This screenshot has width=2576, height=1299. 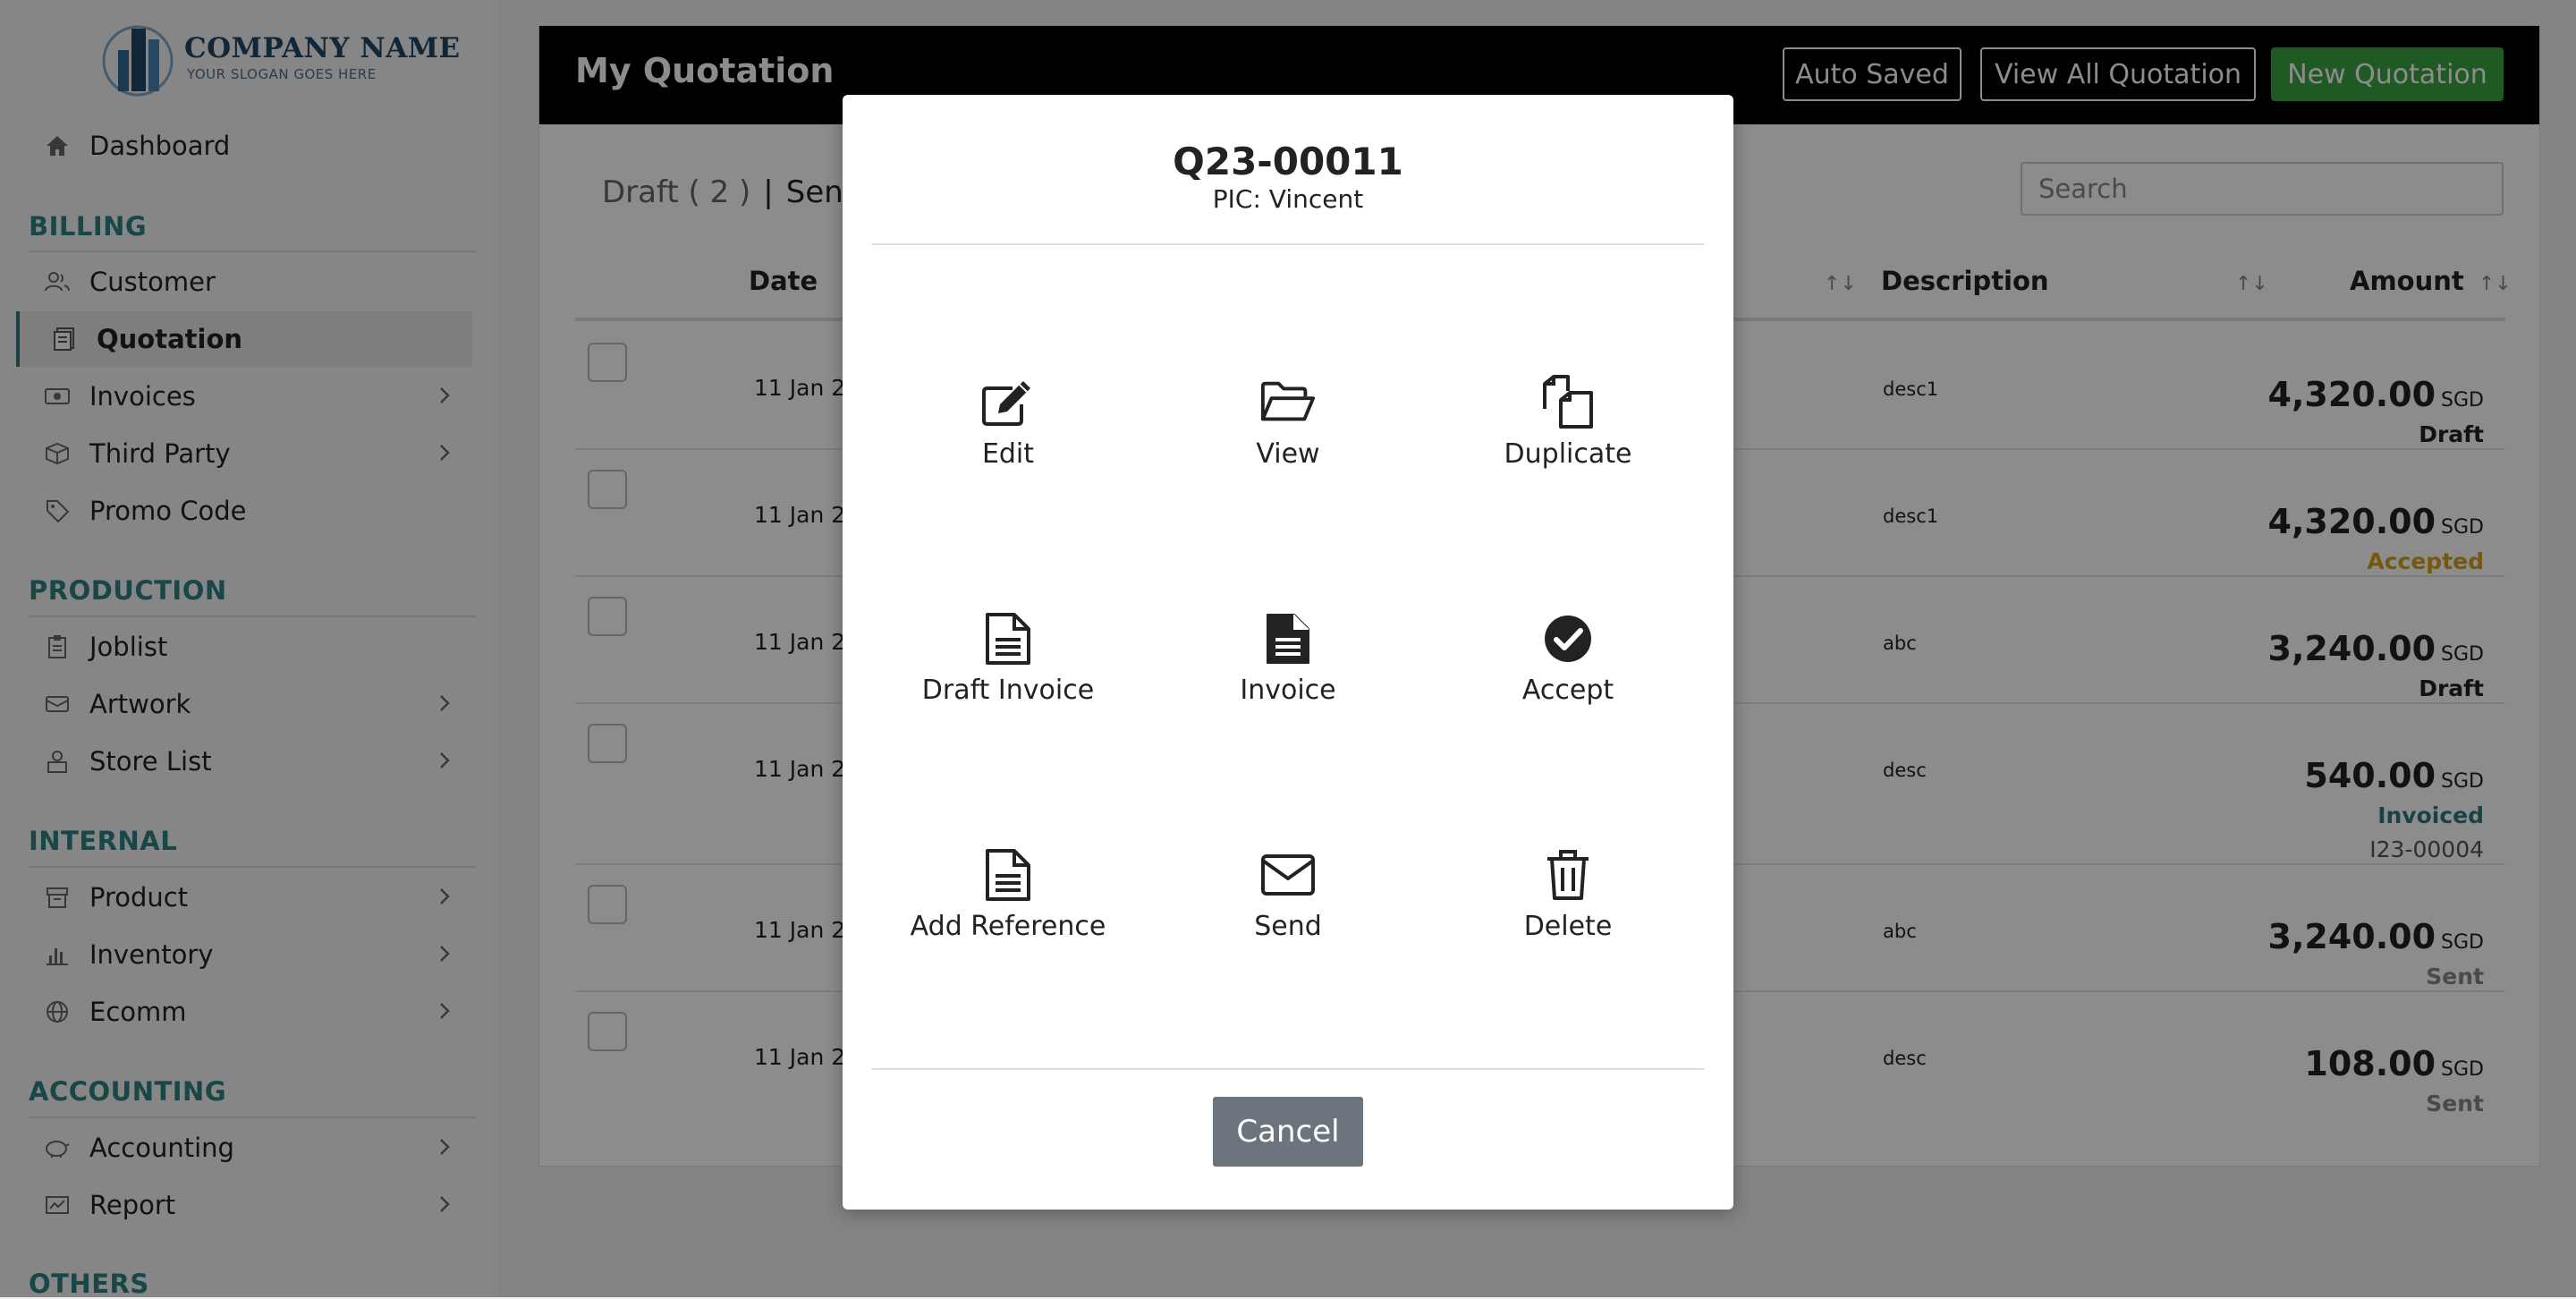 What do you see at coordinates (1288, 454) in the screenshot?
I see `action-label: View` at bounding box center [1288, 454].